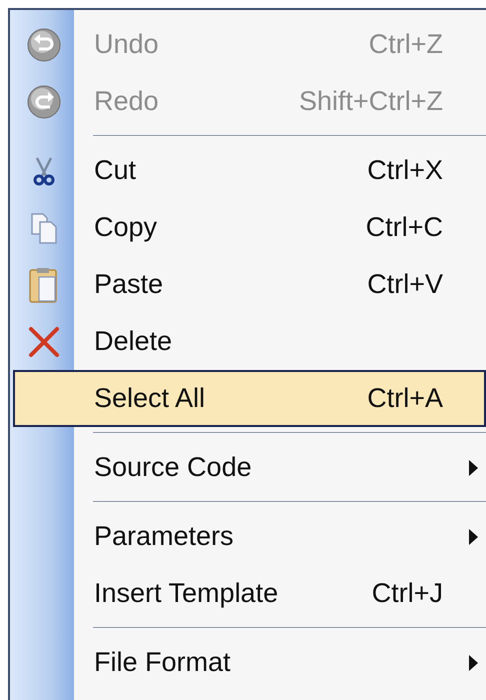 Image resolution: width=486 pixels, height=700 pixels. What do you see at coordinates (248, 662) in the screenshot?
I see `menu-item: File Format` at bounding box center [248, 662].